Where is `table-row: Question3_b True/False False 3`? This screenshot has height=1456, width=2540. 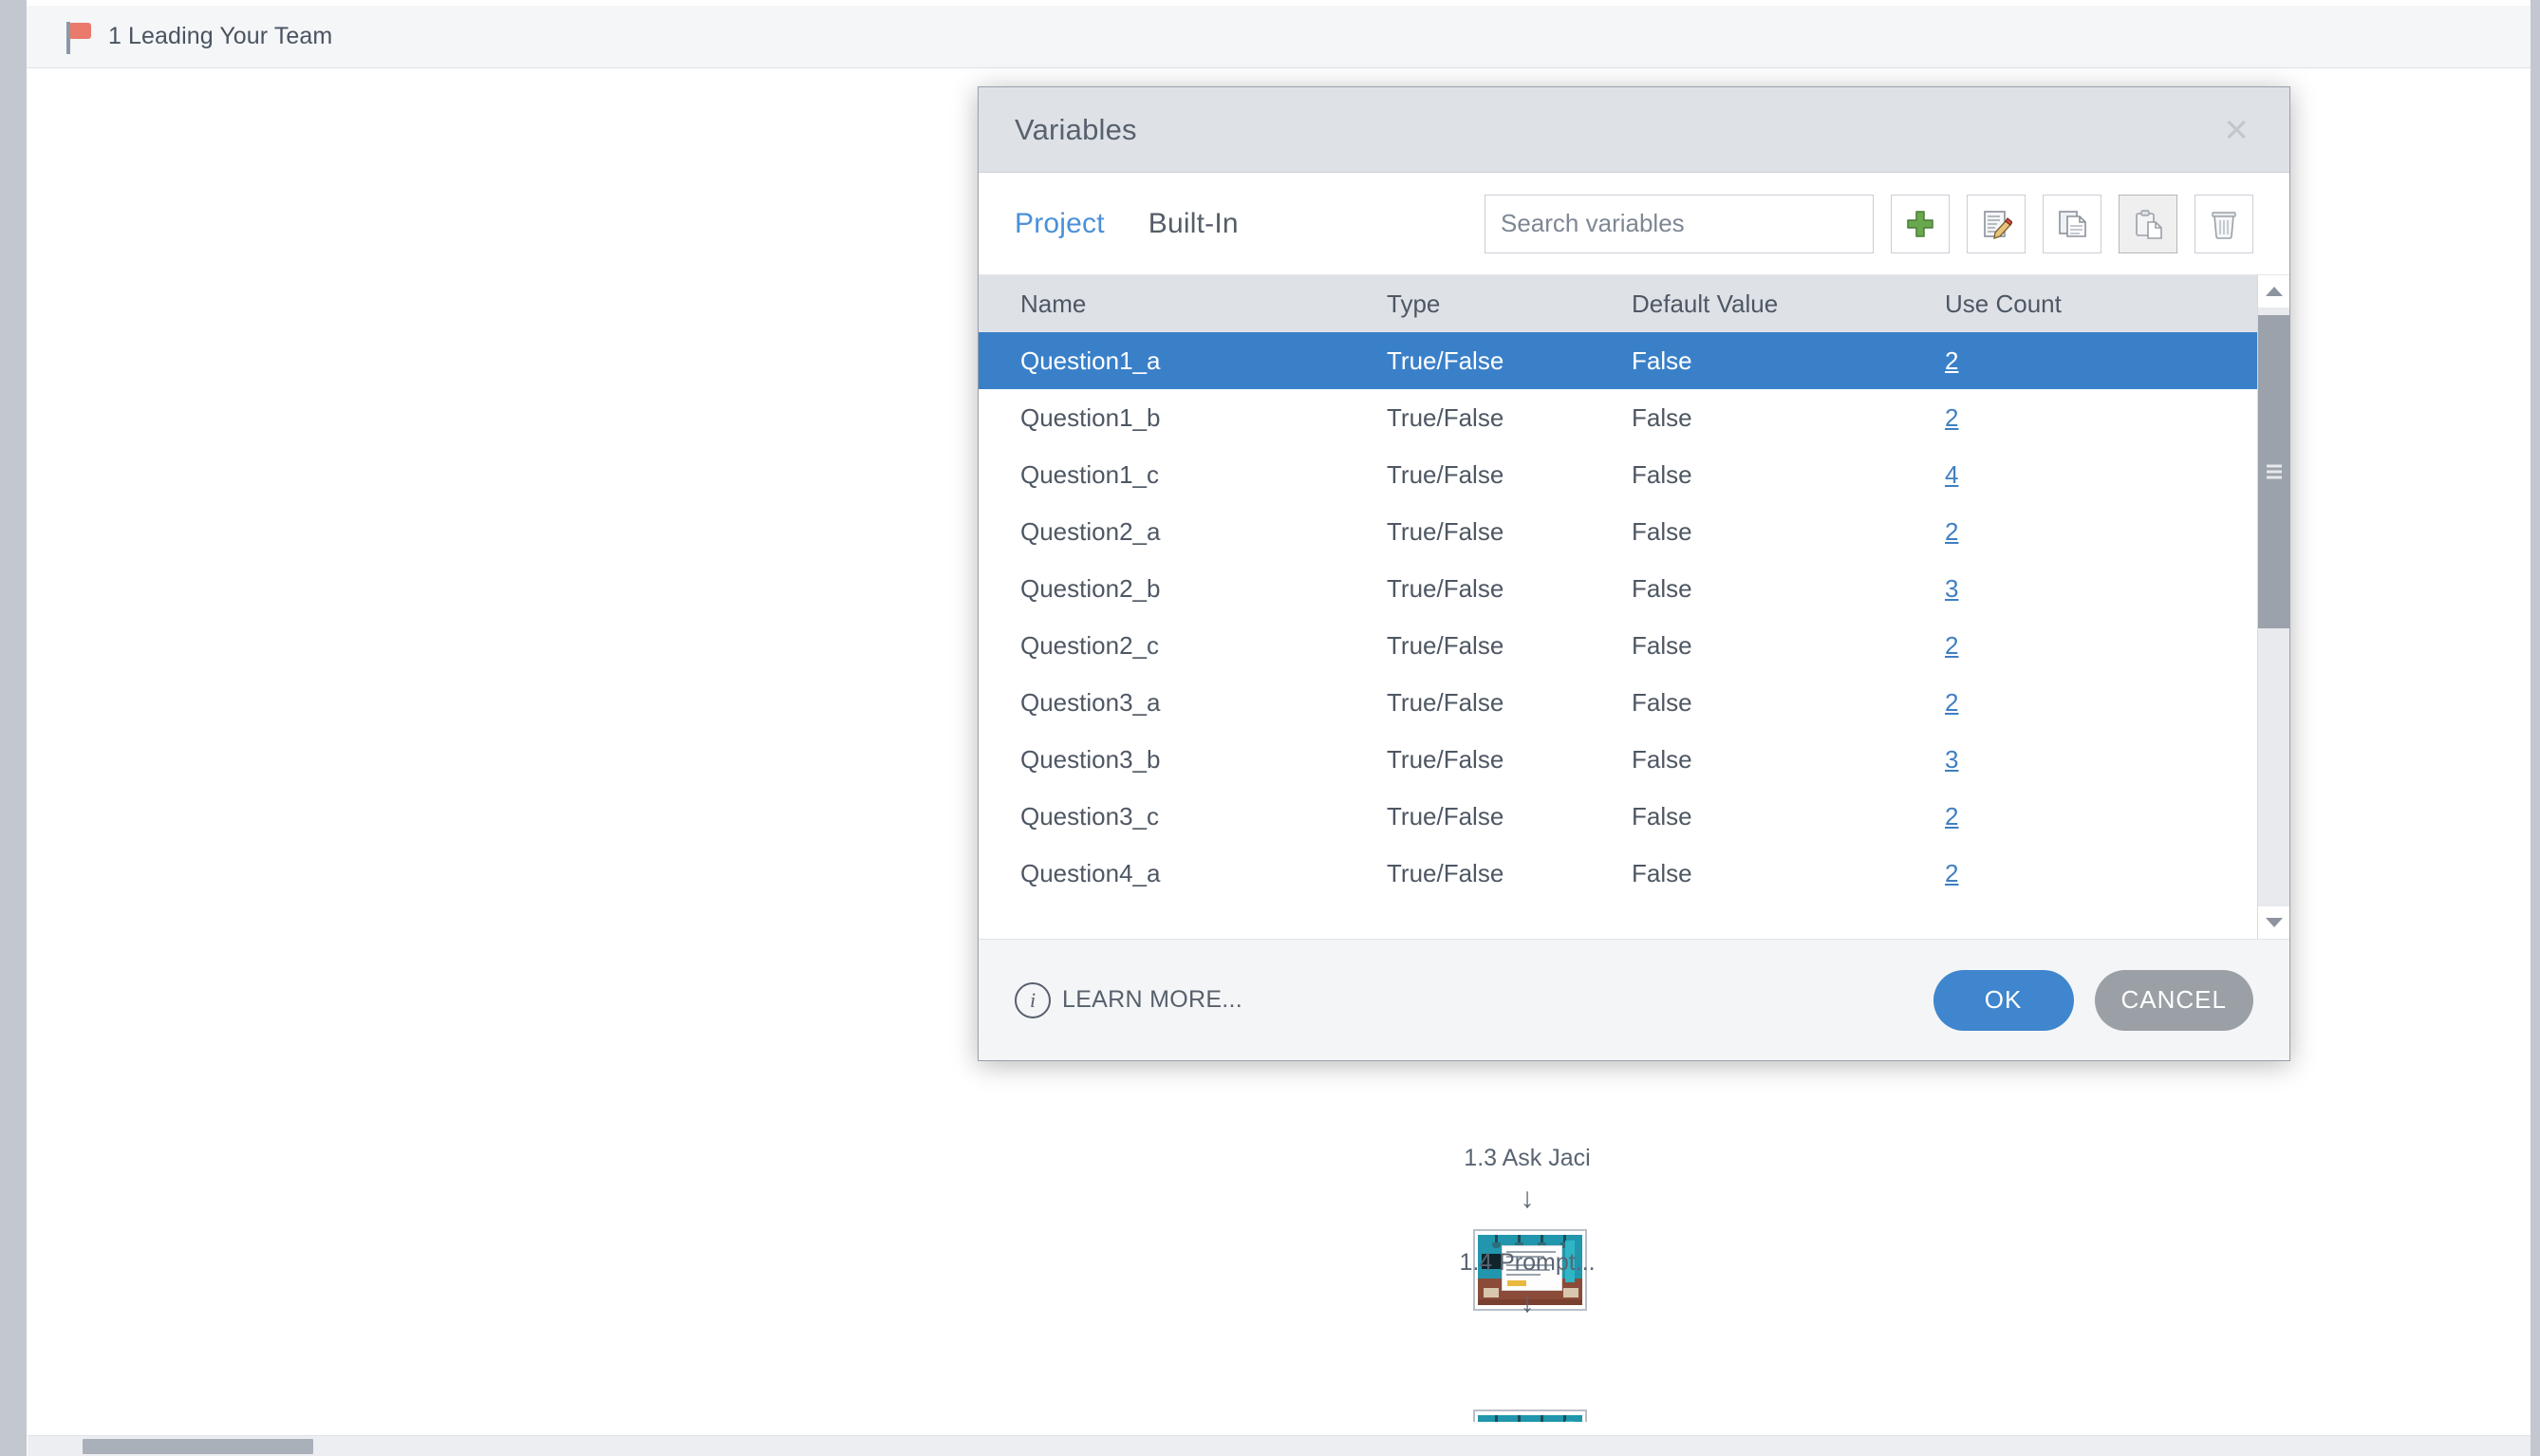 table-row: Question3_b True/False False 3 is located at coordinates (1634, 759).